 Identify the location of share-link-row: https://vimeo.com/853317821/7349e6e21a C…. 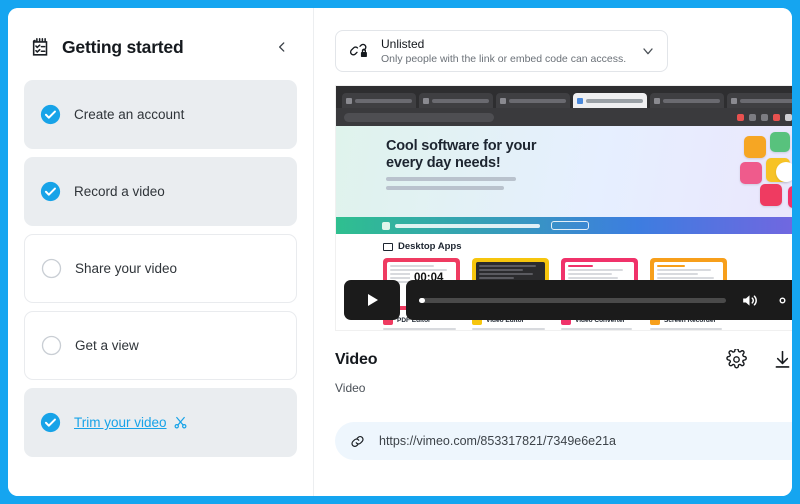
(563, 441).